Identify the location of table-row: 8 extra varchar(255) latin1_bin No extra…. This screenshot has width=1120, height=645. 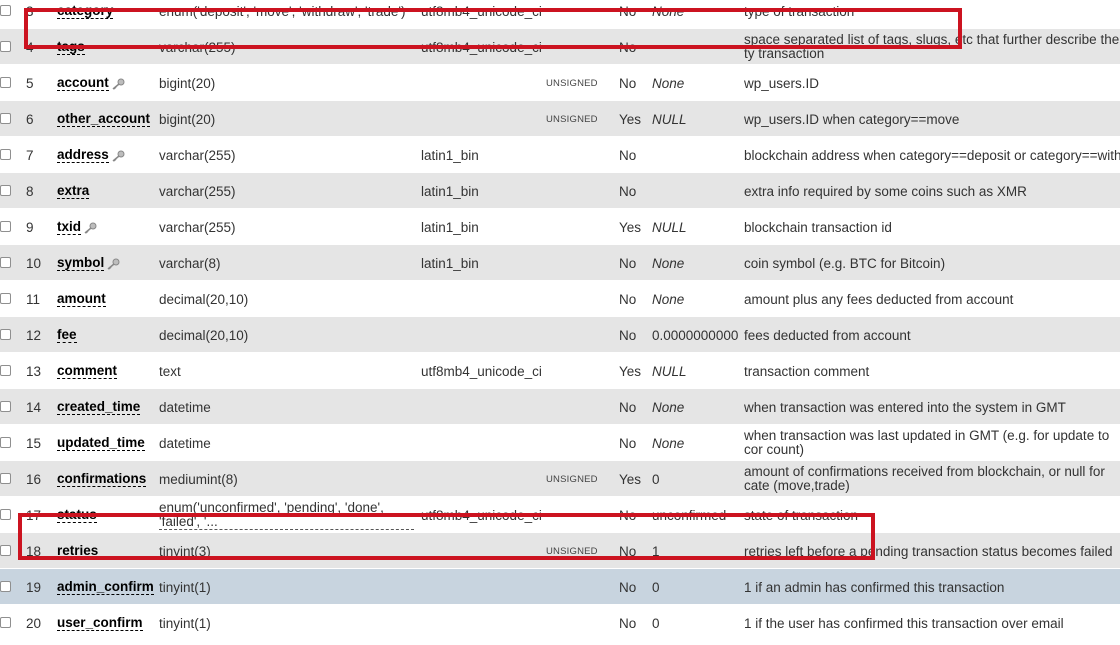
(560, 191).